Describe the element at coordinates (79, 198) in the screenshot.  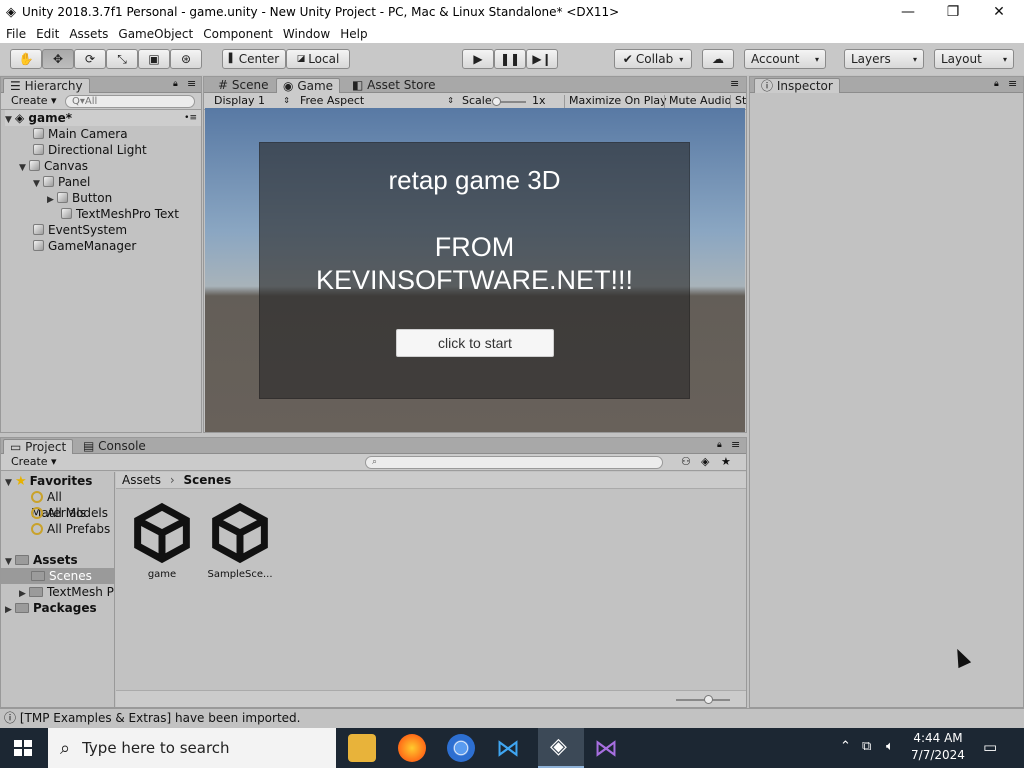
I see `hierarchy-item-button: ▶ Button` at that location.